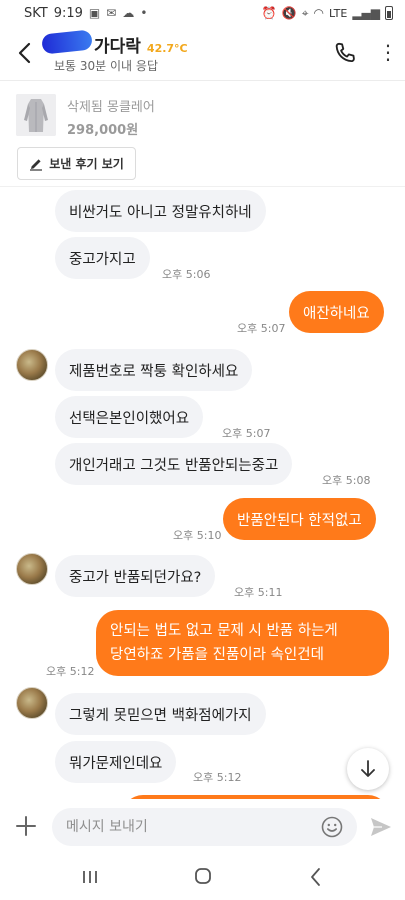  What do you see at coordinates (224, 631) in the screenshot?
I see `message-text-line-1: 안되는 법도 없고 문제 시 반품 하는게` at bounding box center [224, 631].